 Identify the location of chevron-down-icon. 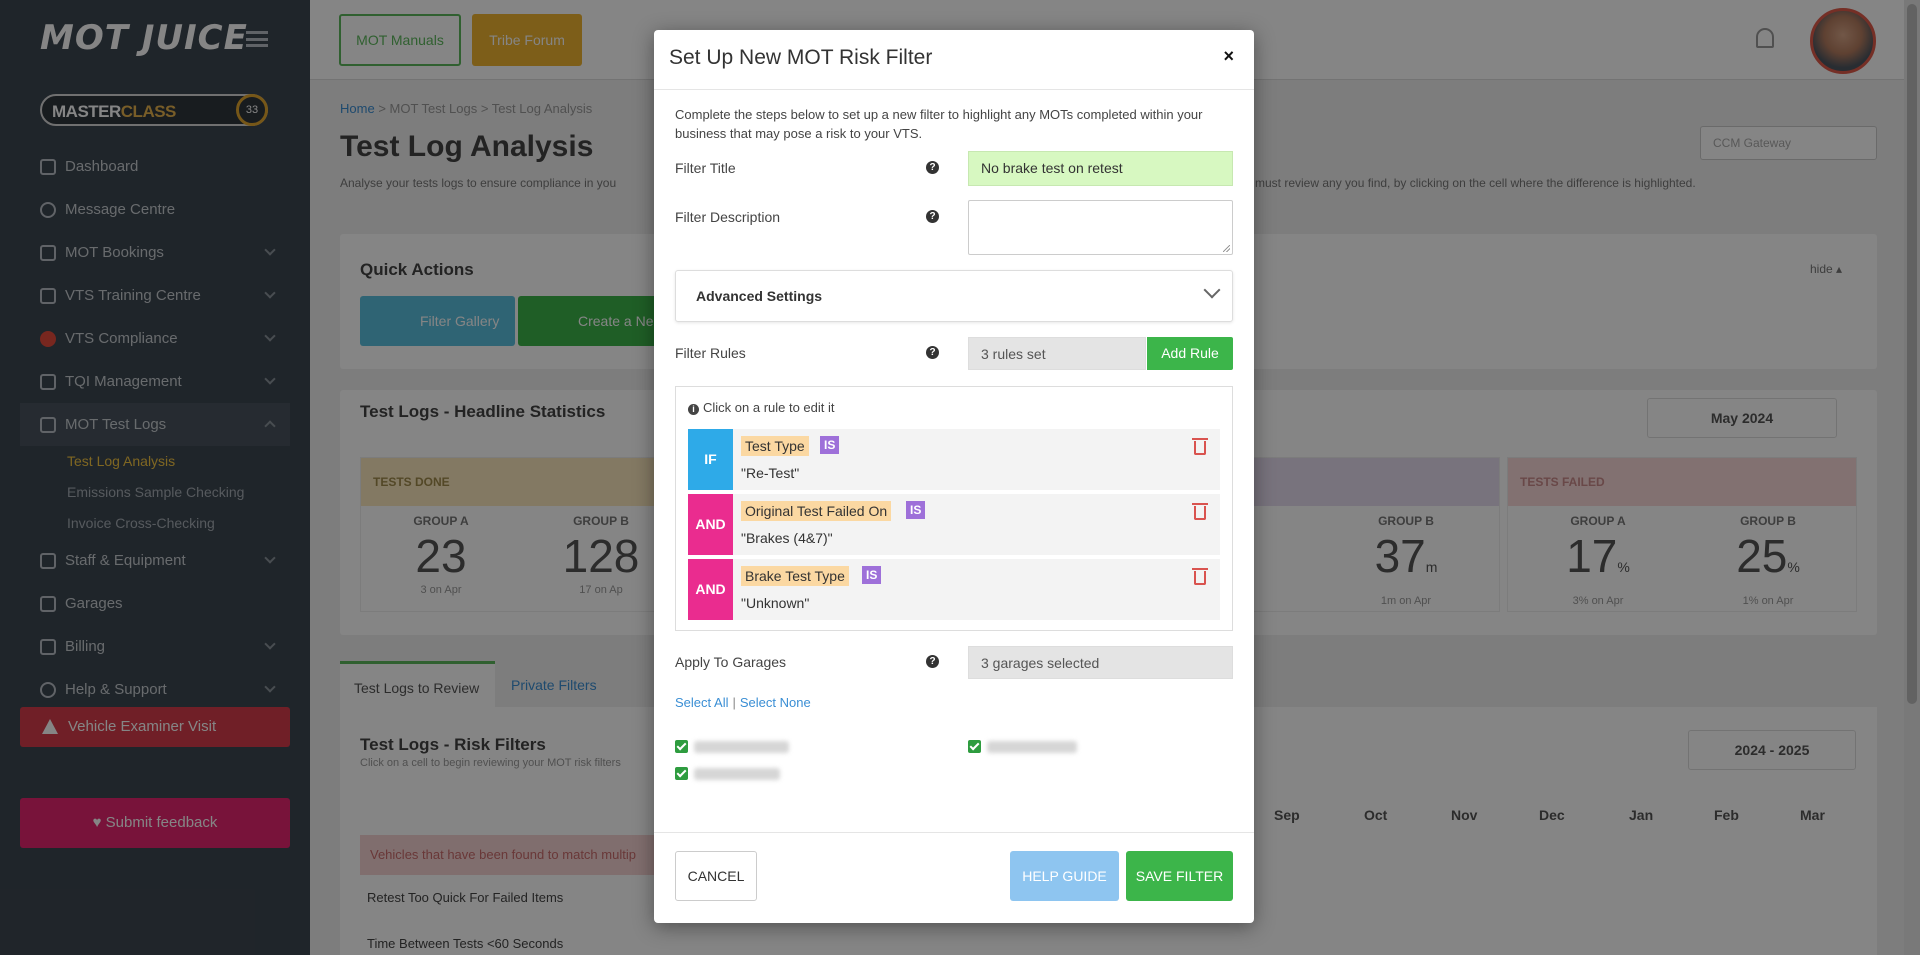
(1212, 290).